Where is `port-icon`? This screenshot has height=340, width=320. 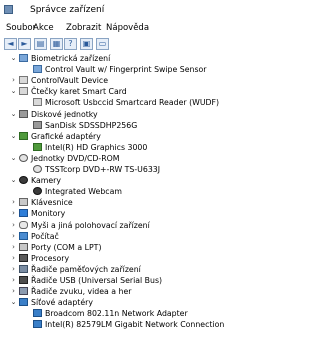 port-icon is located at coordinates (23, 247).